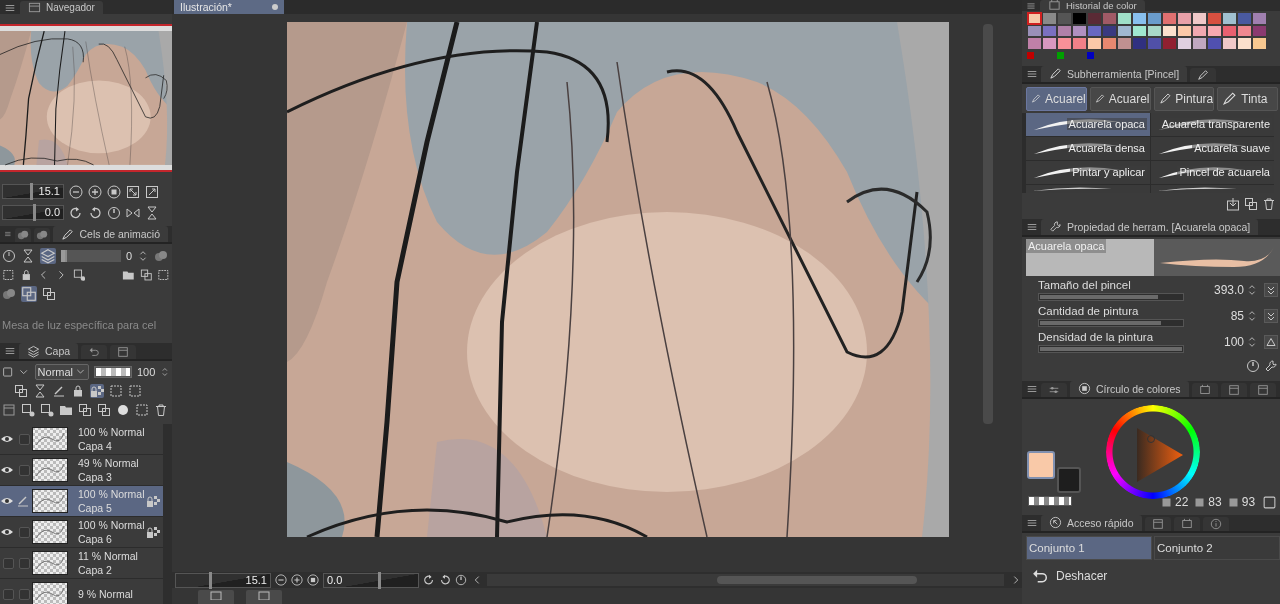 The height and width of the screenshot is (604, 1280). What do you see at coordinates (108, 556) in the screenshot?
I see `layer-blend-mode: 11 % Normal` at bounding box center [108, 556].